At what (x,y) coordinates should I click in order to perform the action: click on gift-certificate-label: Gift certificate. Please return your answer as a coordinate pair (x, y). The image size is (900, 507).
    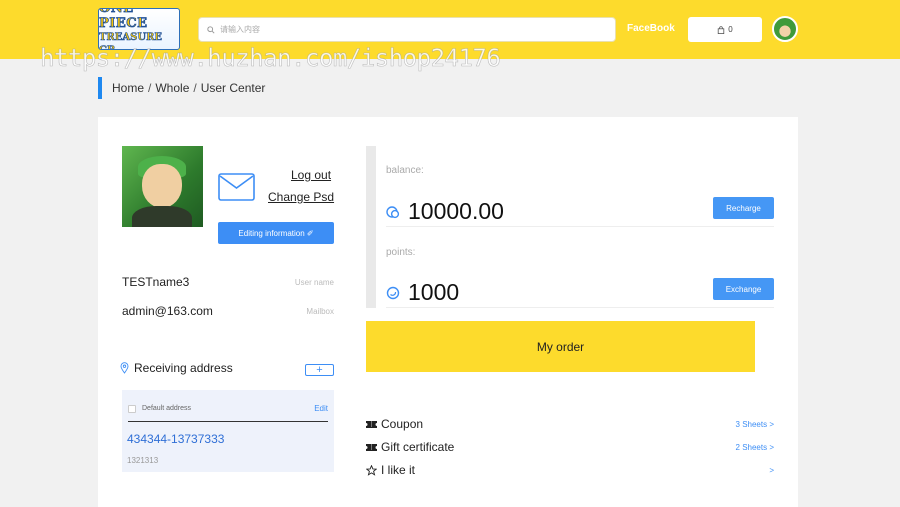
    Looking at the image, I should click on (418, 447).